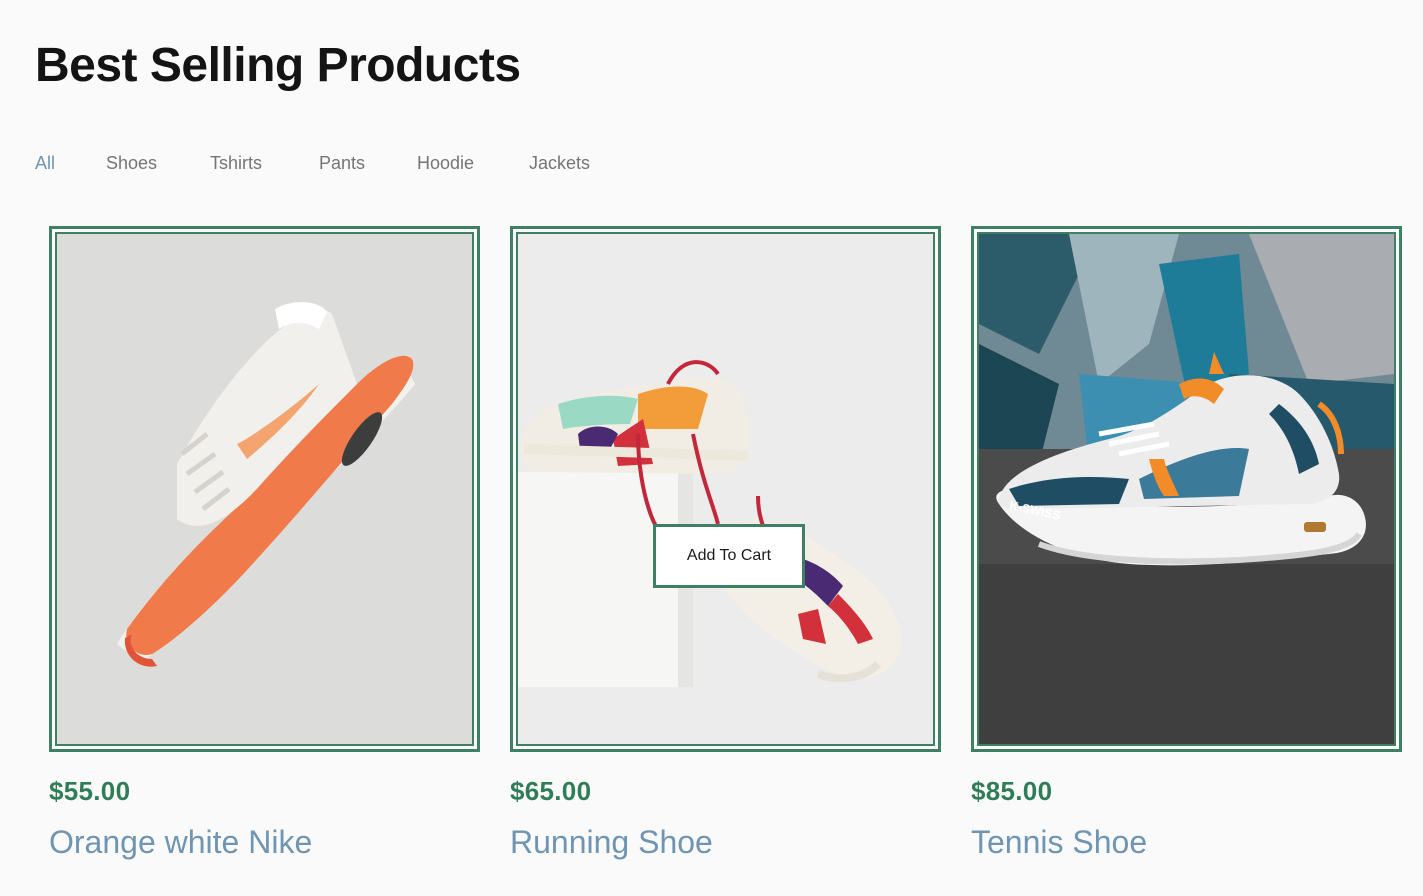 This screenshot has width=1423, height=896. I want to click on product-price: $55.00, so click(90, 791).